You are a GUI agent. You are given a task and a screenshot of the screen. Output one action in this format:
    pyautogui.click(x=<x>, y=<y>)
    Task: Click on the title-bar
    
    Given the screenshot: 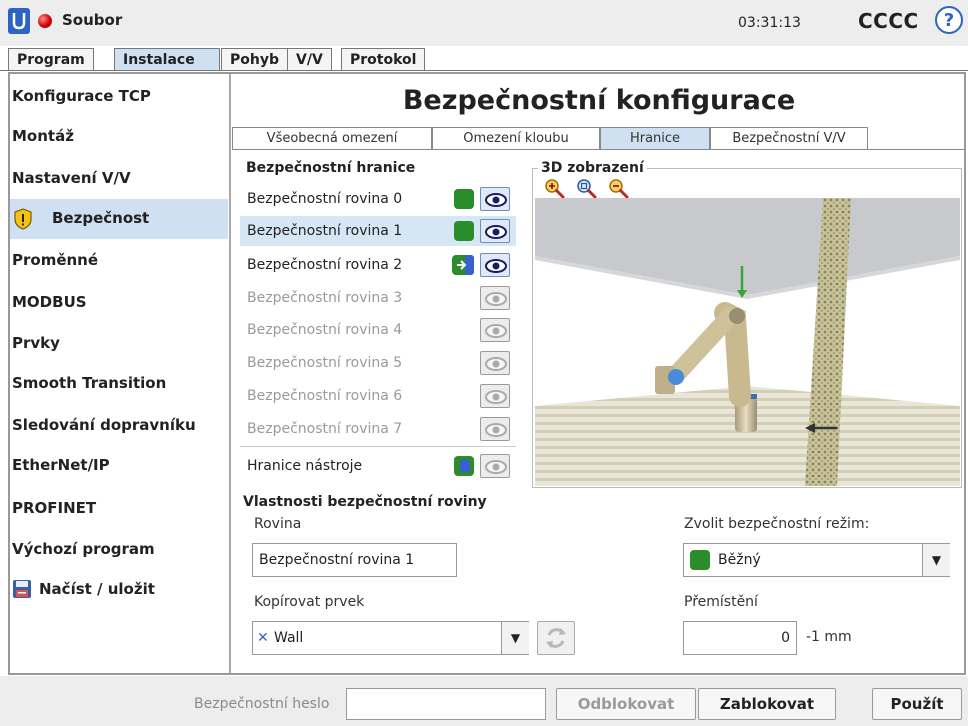 What is the action you would take?
    pyautogui.click(x=484, y=23)
    